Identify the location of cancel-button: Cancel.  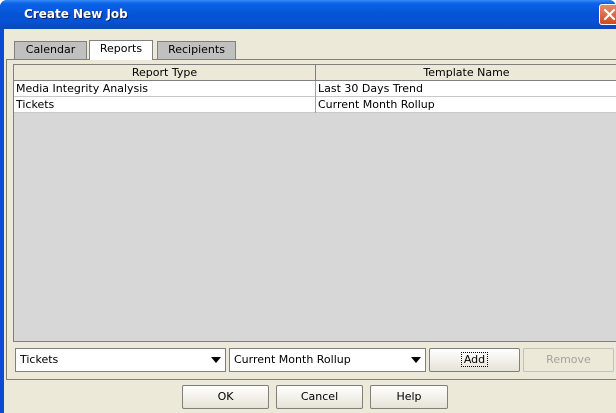
(319, 397).